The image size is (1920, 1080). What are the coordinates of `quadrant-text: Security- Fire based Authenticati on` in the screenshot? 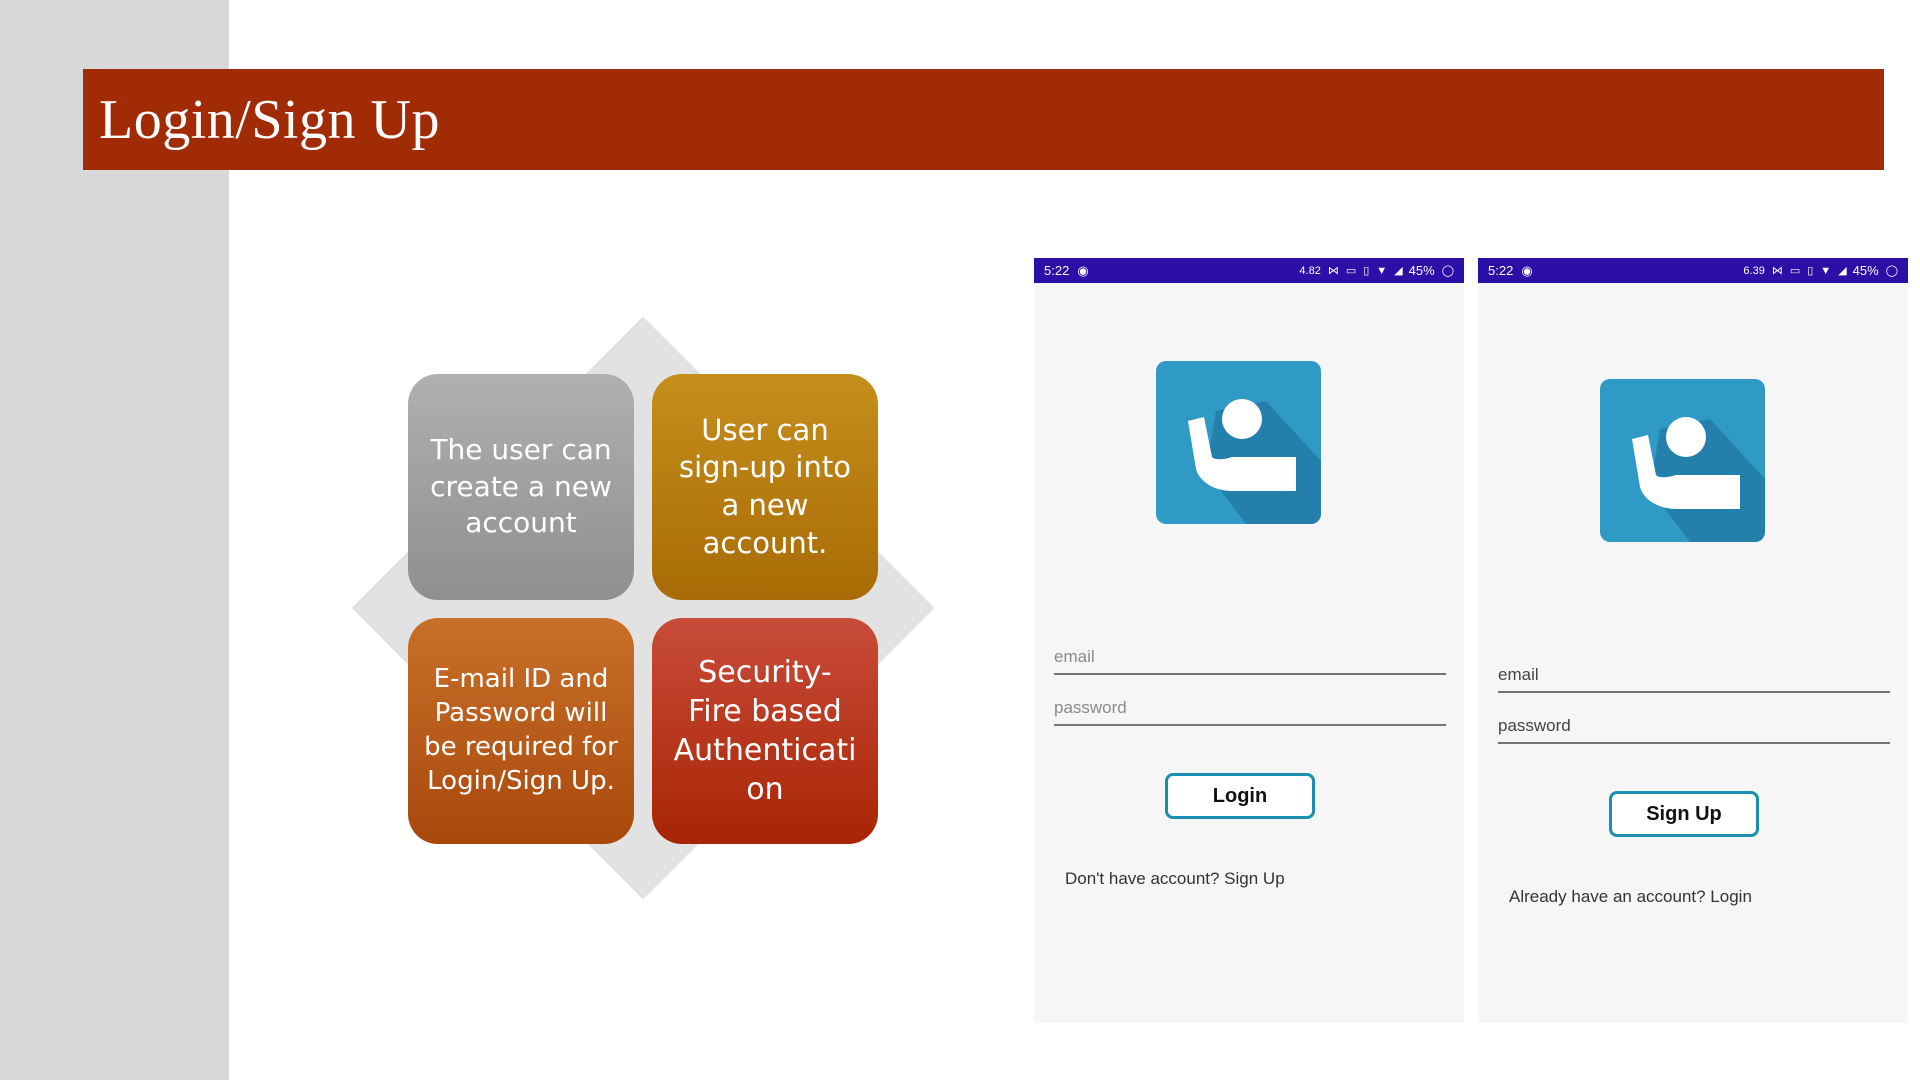 It's located at (765, 731).